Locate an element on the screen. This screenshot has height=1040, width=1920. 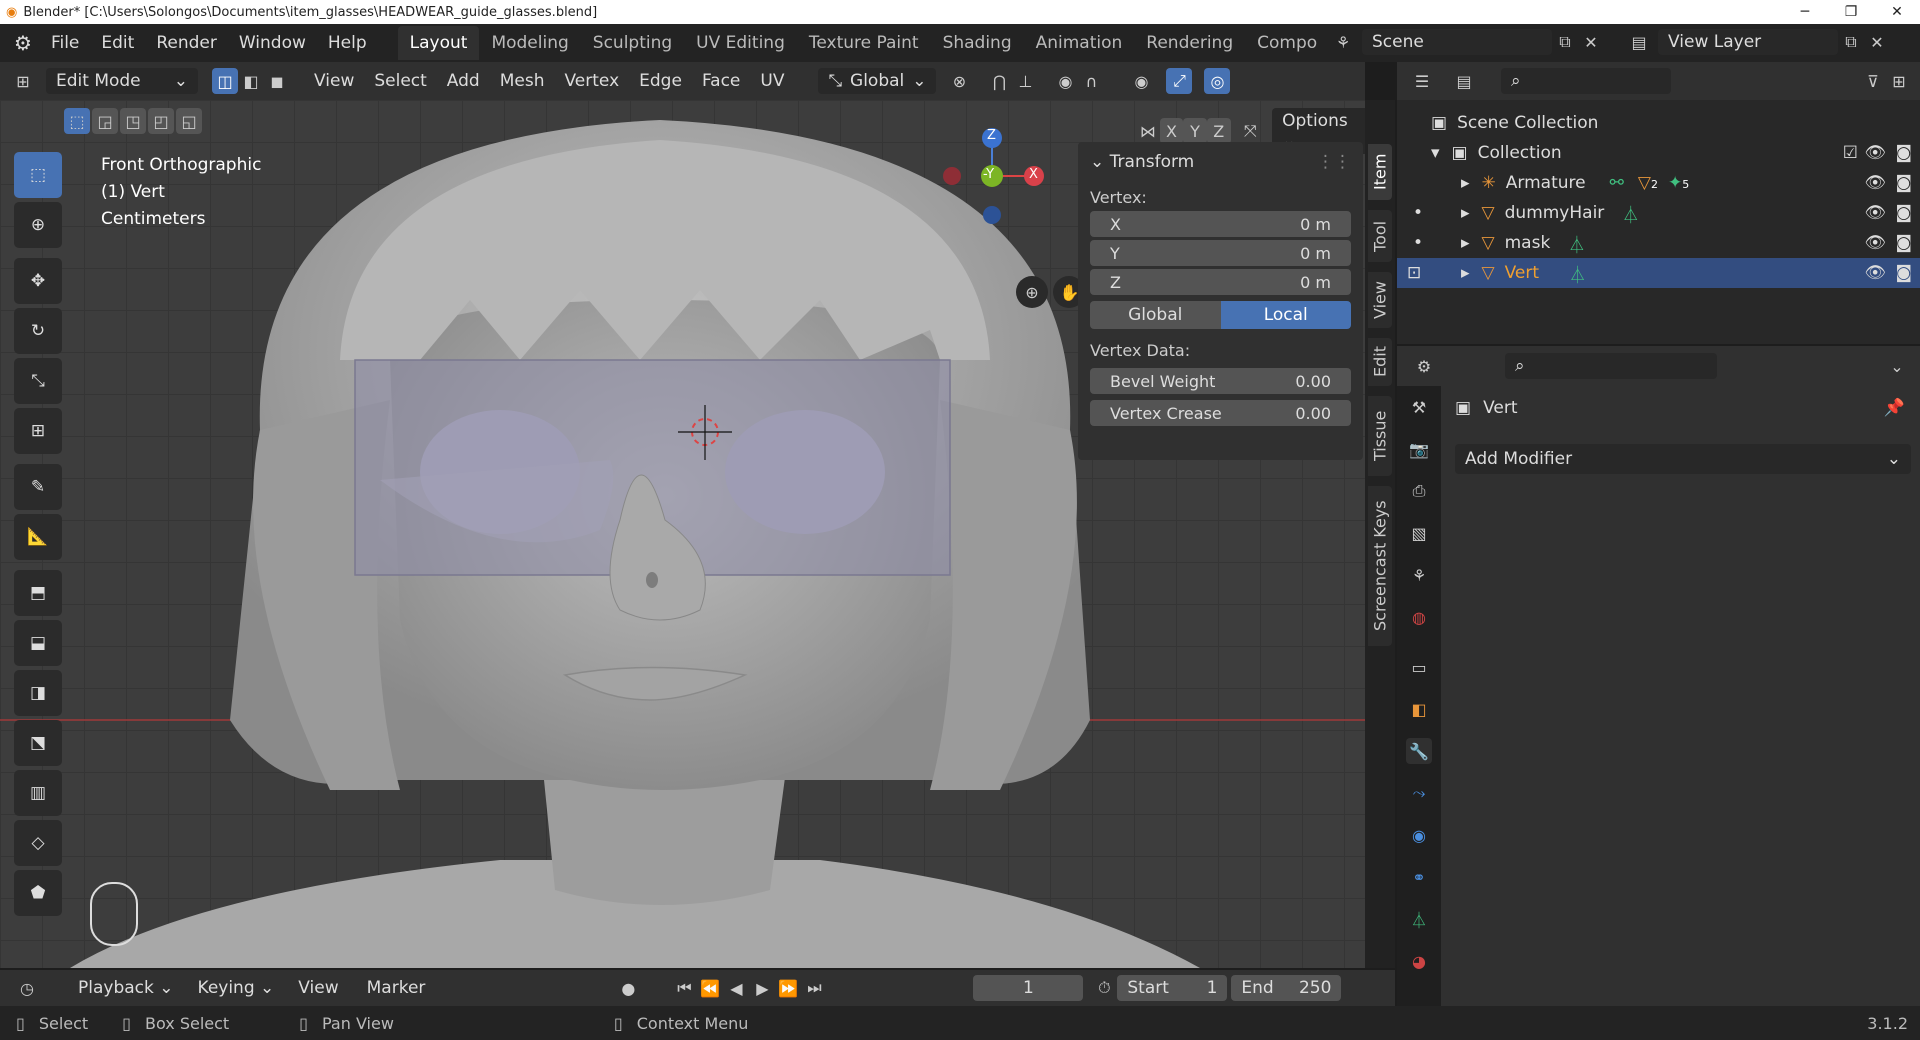
expand-arrow-icon: ▸ is located at coordinates (1465, 213).